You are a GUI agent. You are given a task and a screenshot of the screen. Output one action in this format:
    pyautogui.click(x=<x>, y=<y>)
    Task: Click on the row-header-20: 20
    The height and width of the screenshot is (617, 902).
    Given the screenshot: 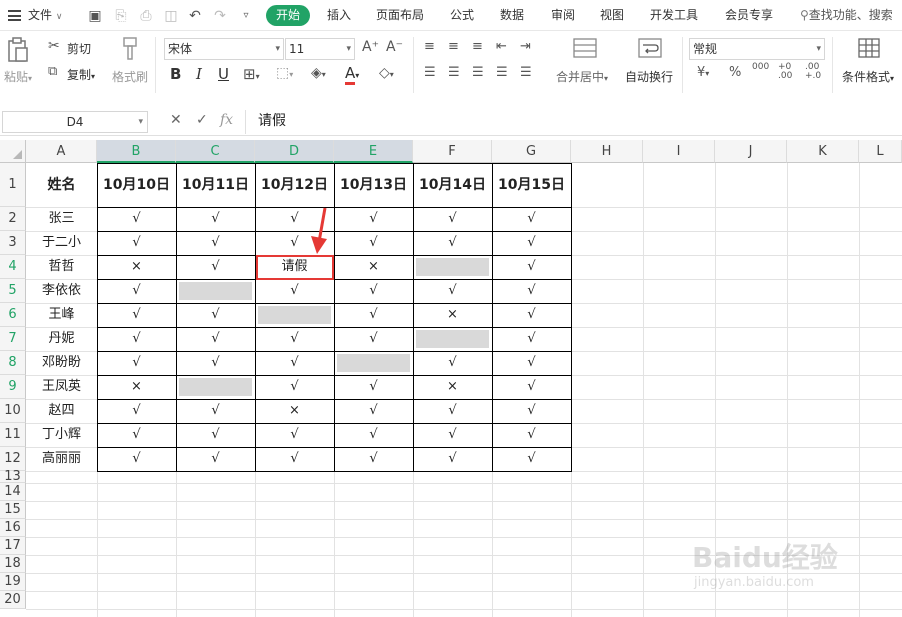 What is the action you would take?
    pyautogui.click(x=13, y=600)
    